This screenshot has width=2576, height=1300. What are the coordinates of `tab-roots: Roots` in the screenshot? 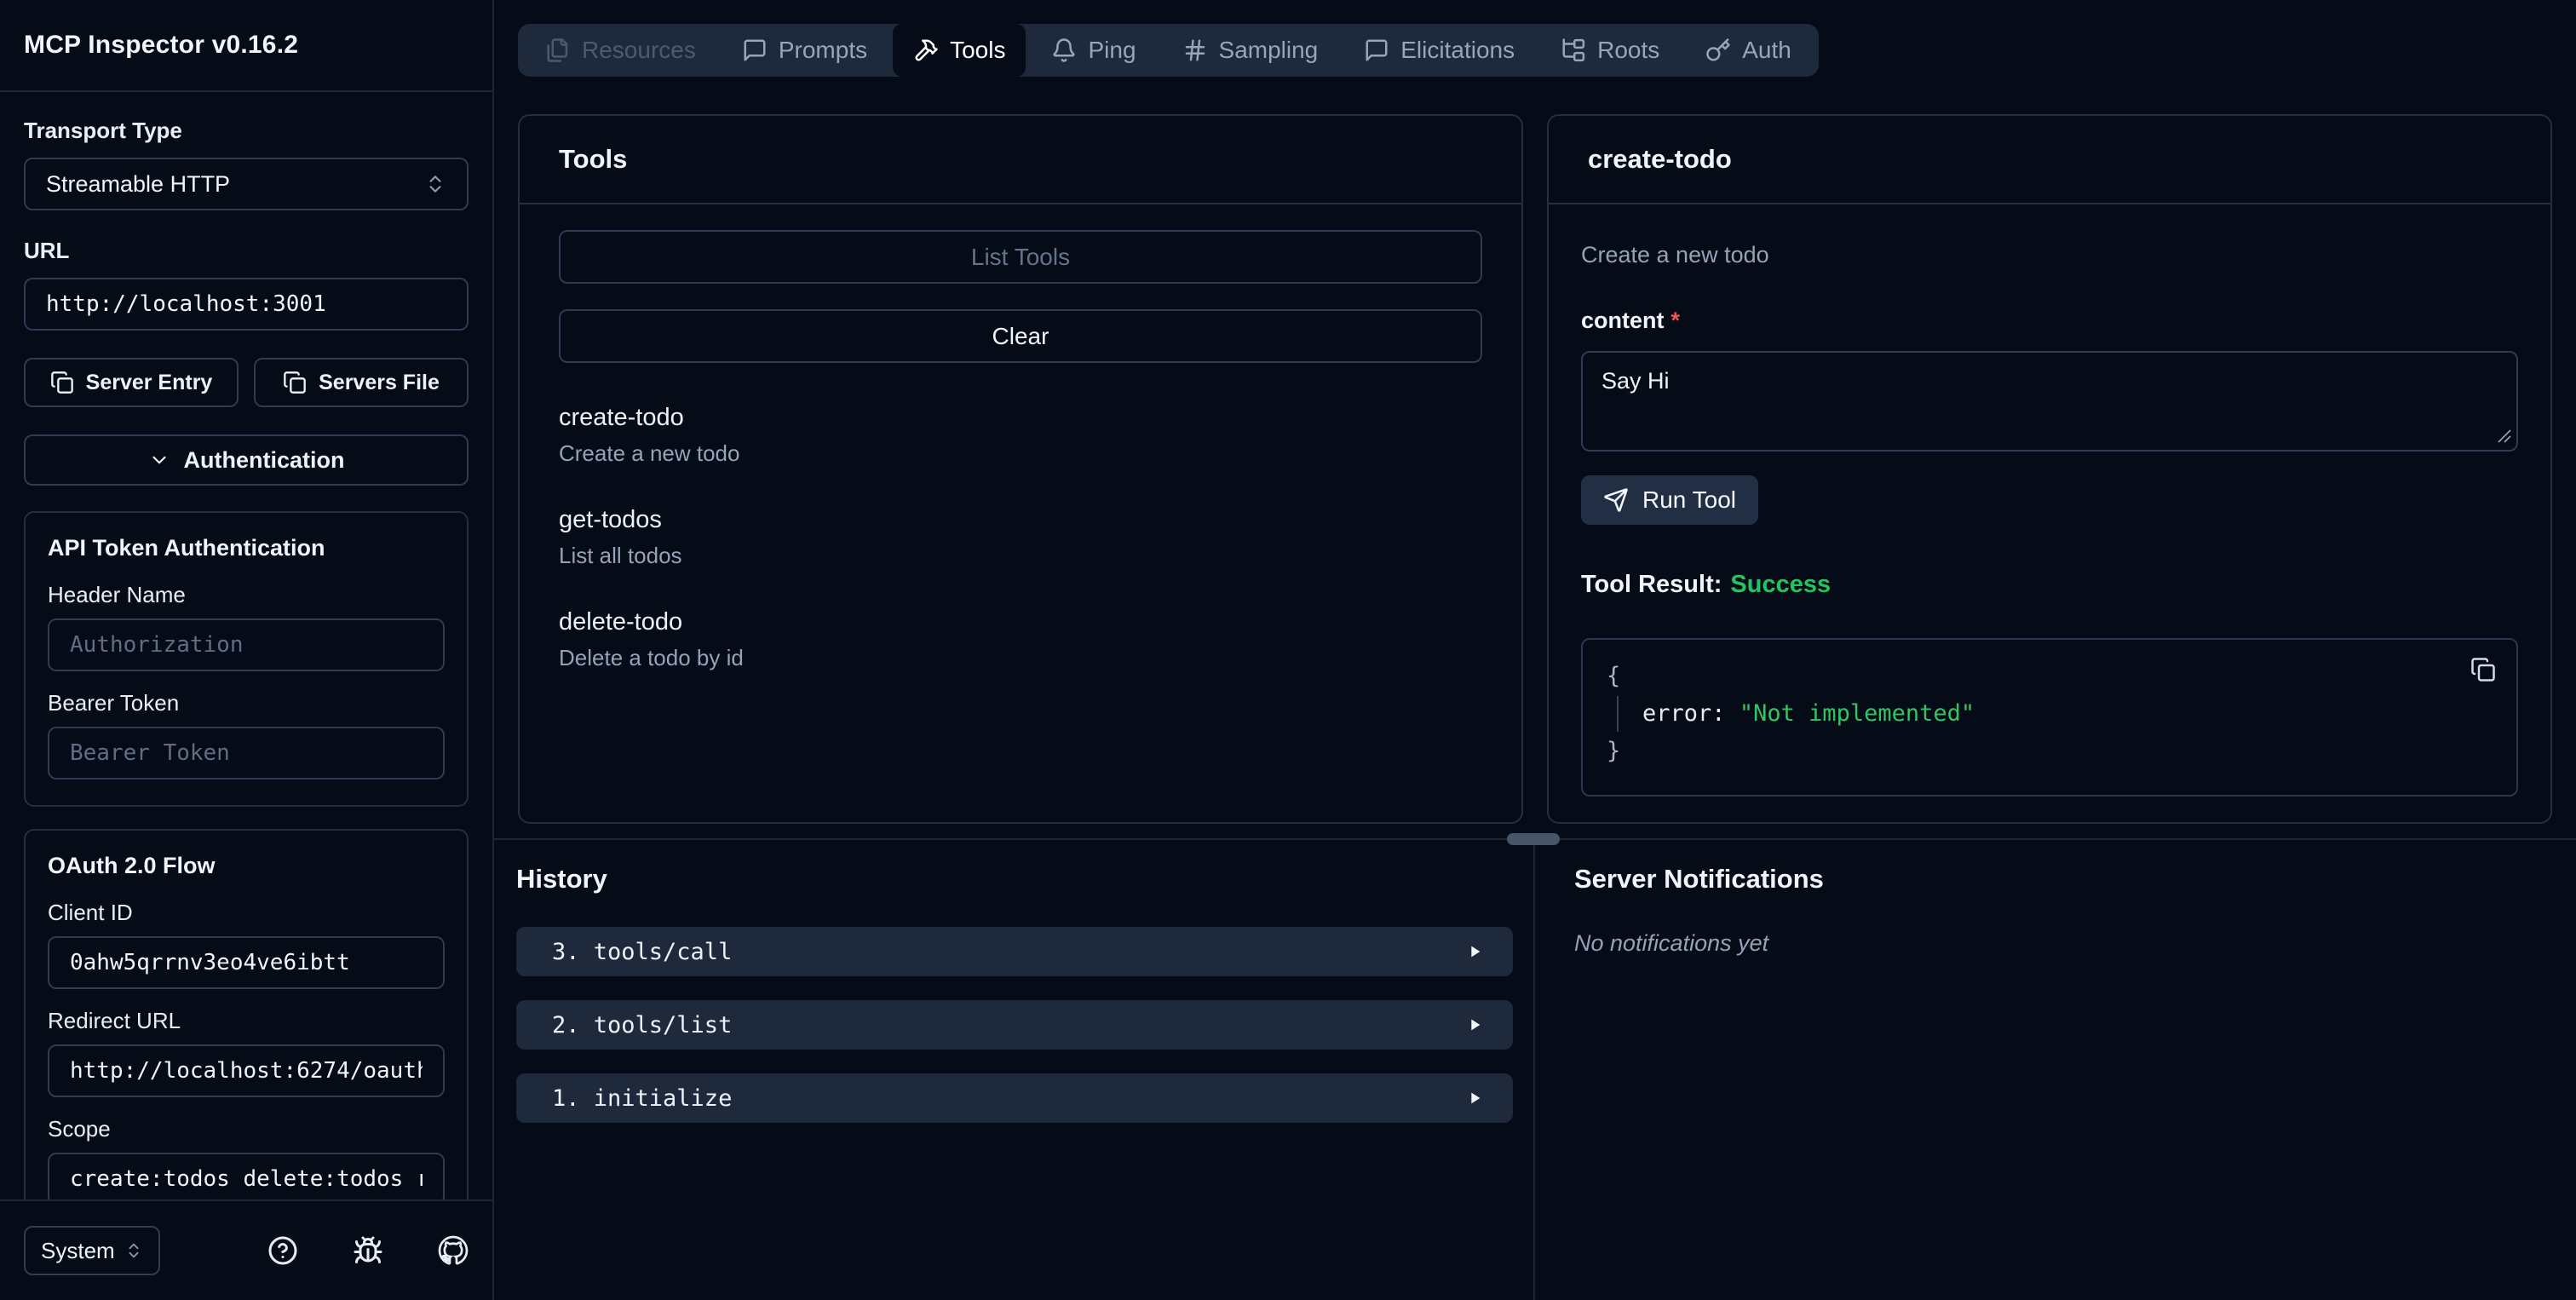 It's located at (1610, 50).